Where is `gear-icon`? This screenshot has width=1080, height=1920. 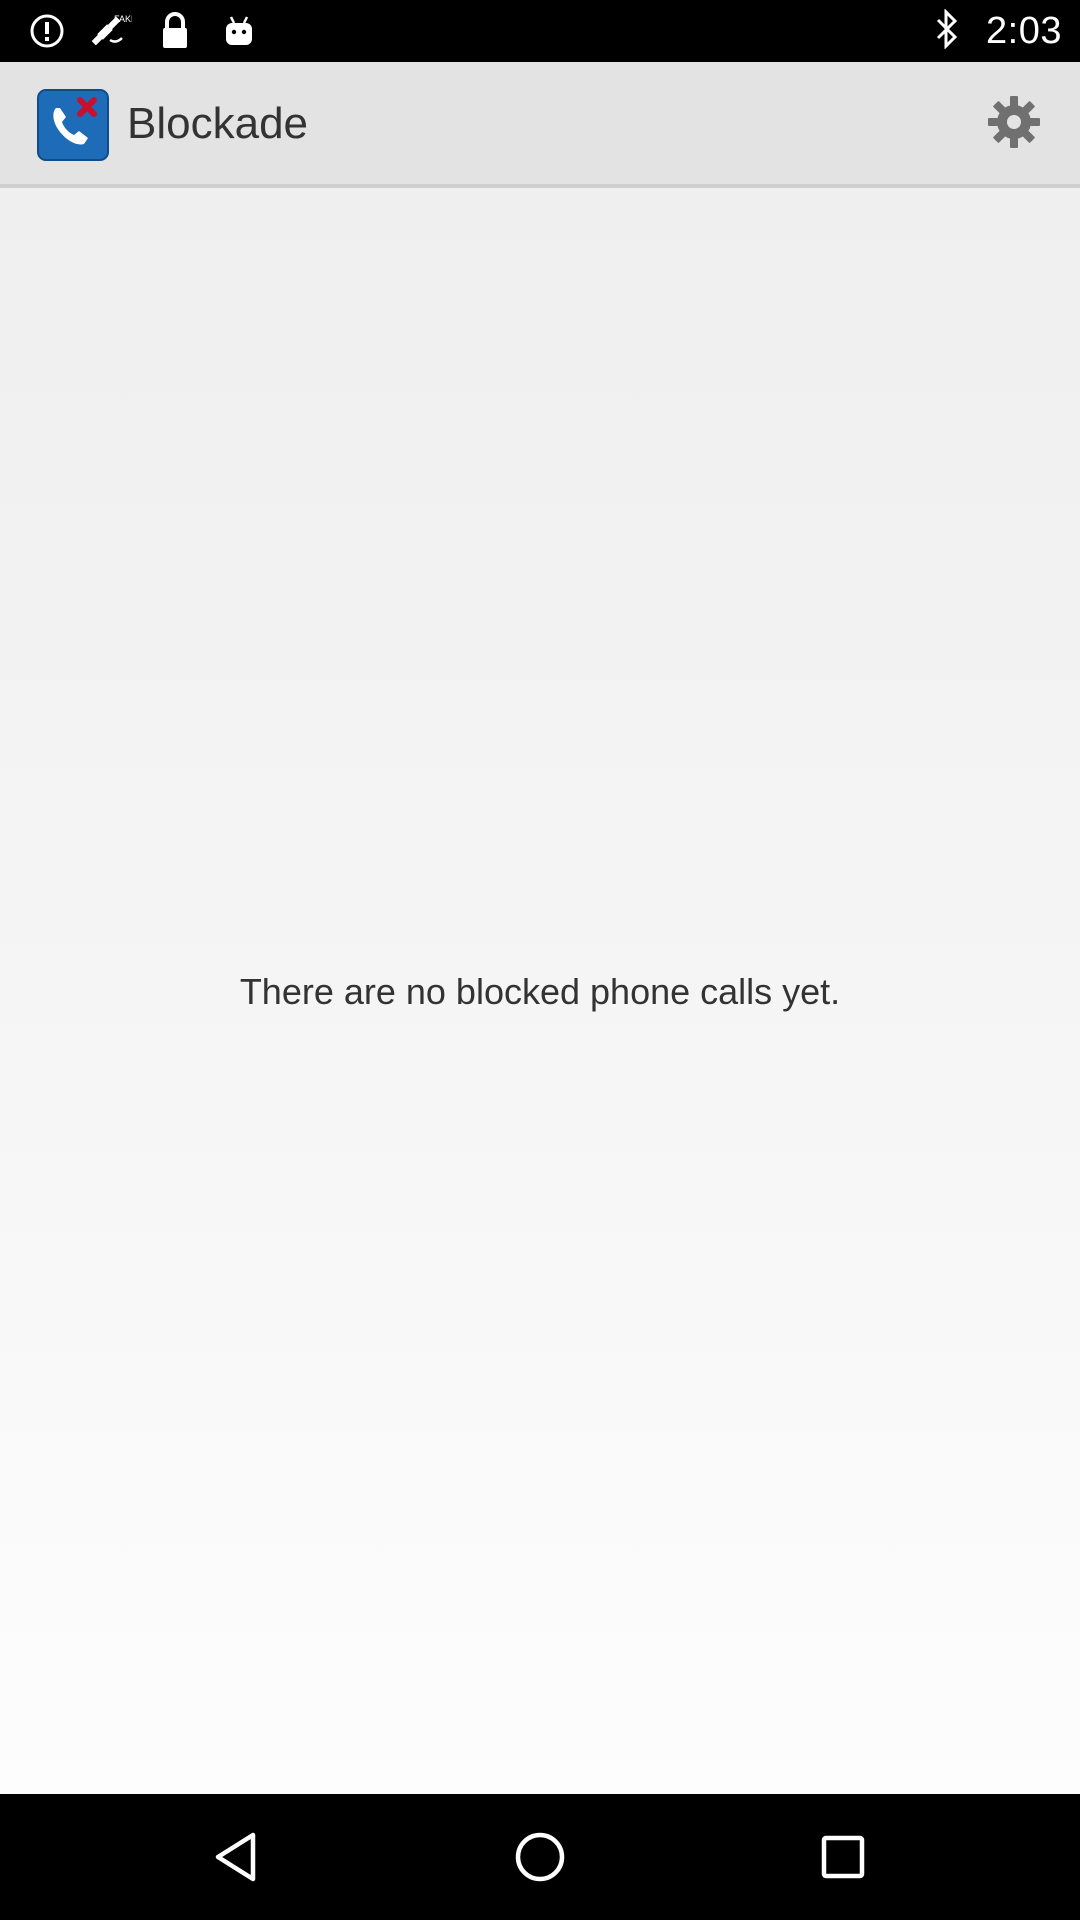
gear-icon is located at coordinates (1014, 124).